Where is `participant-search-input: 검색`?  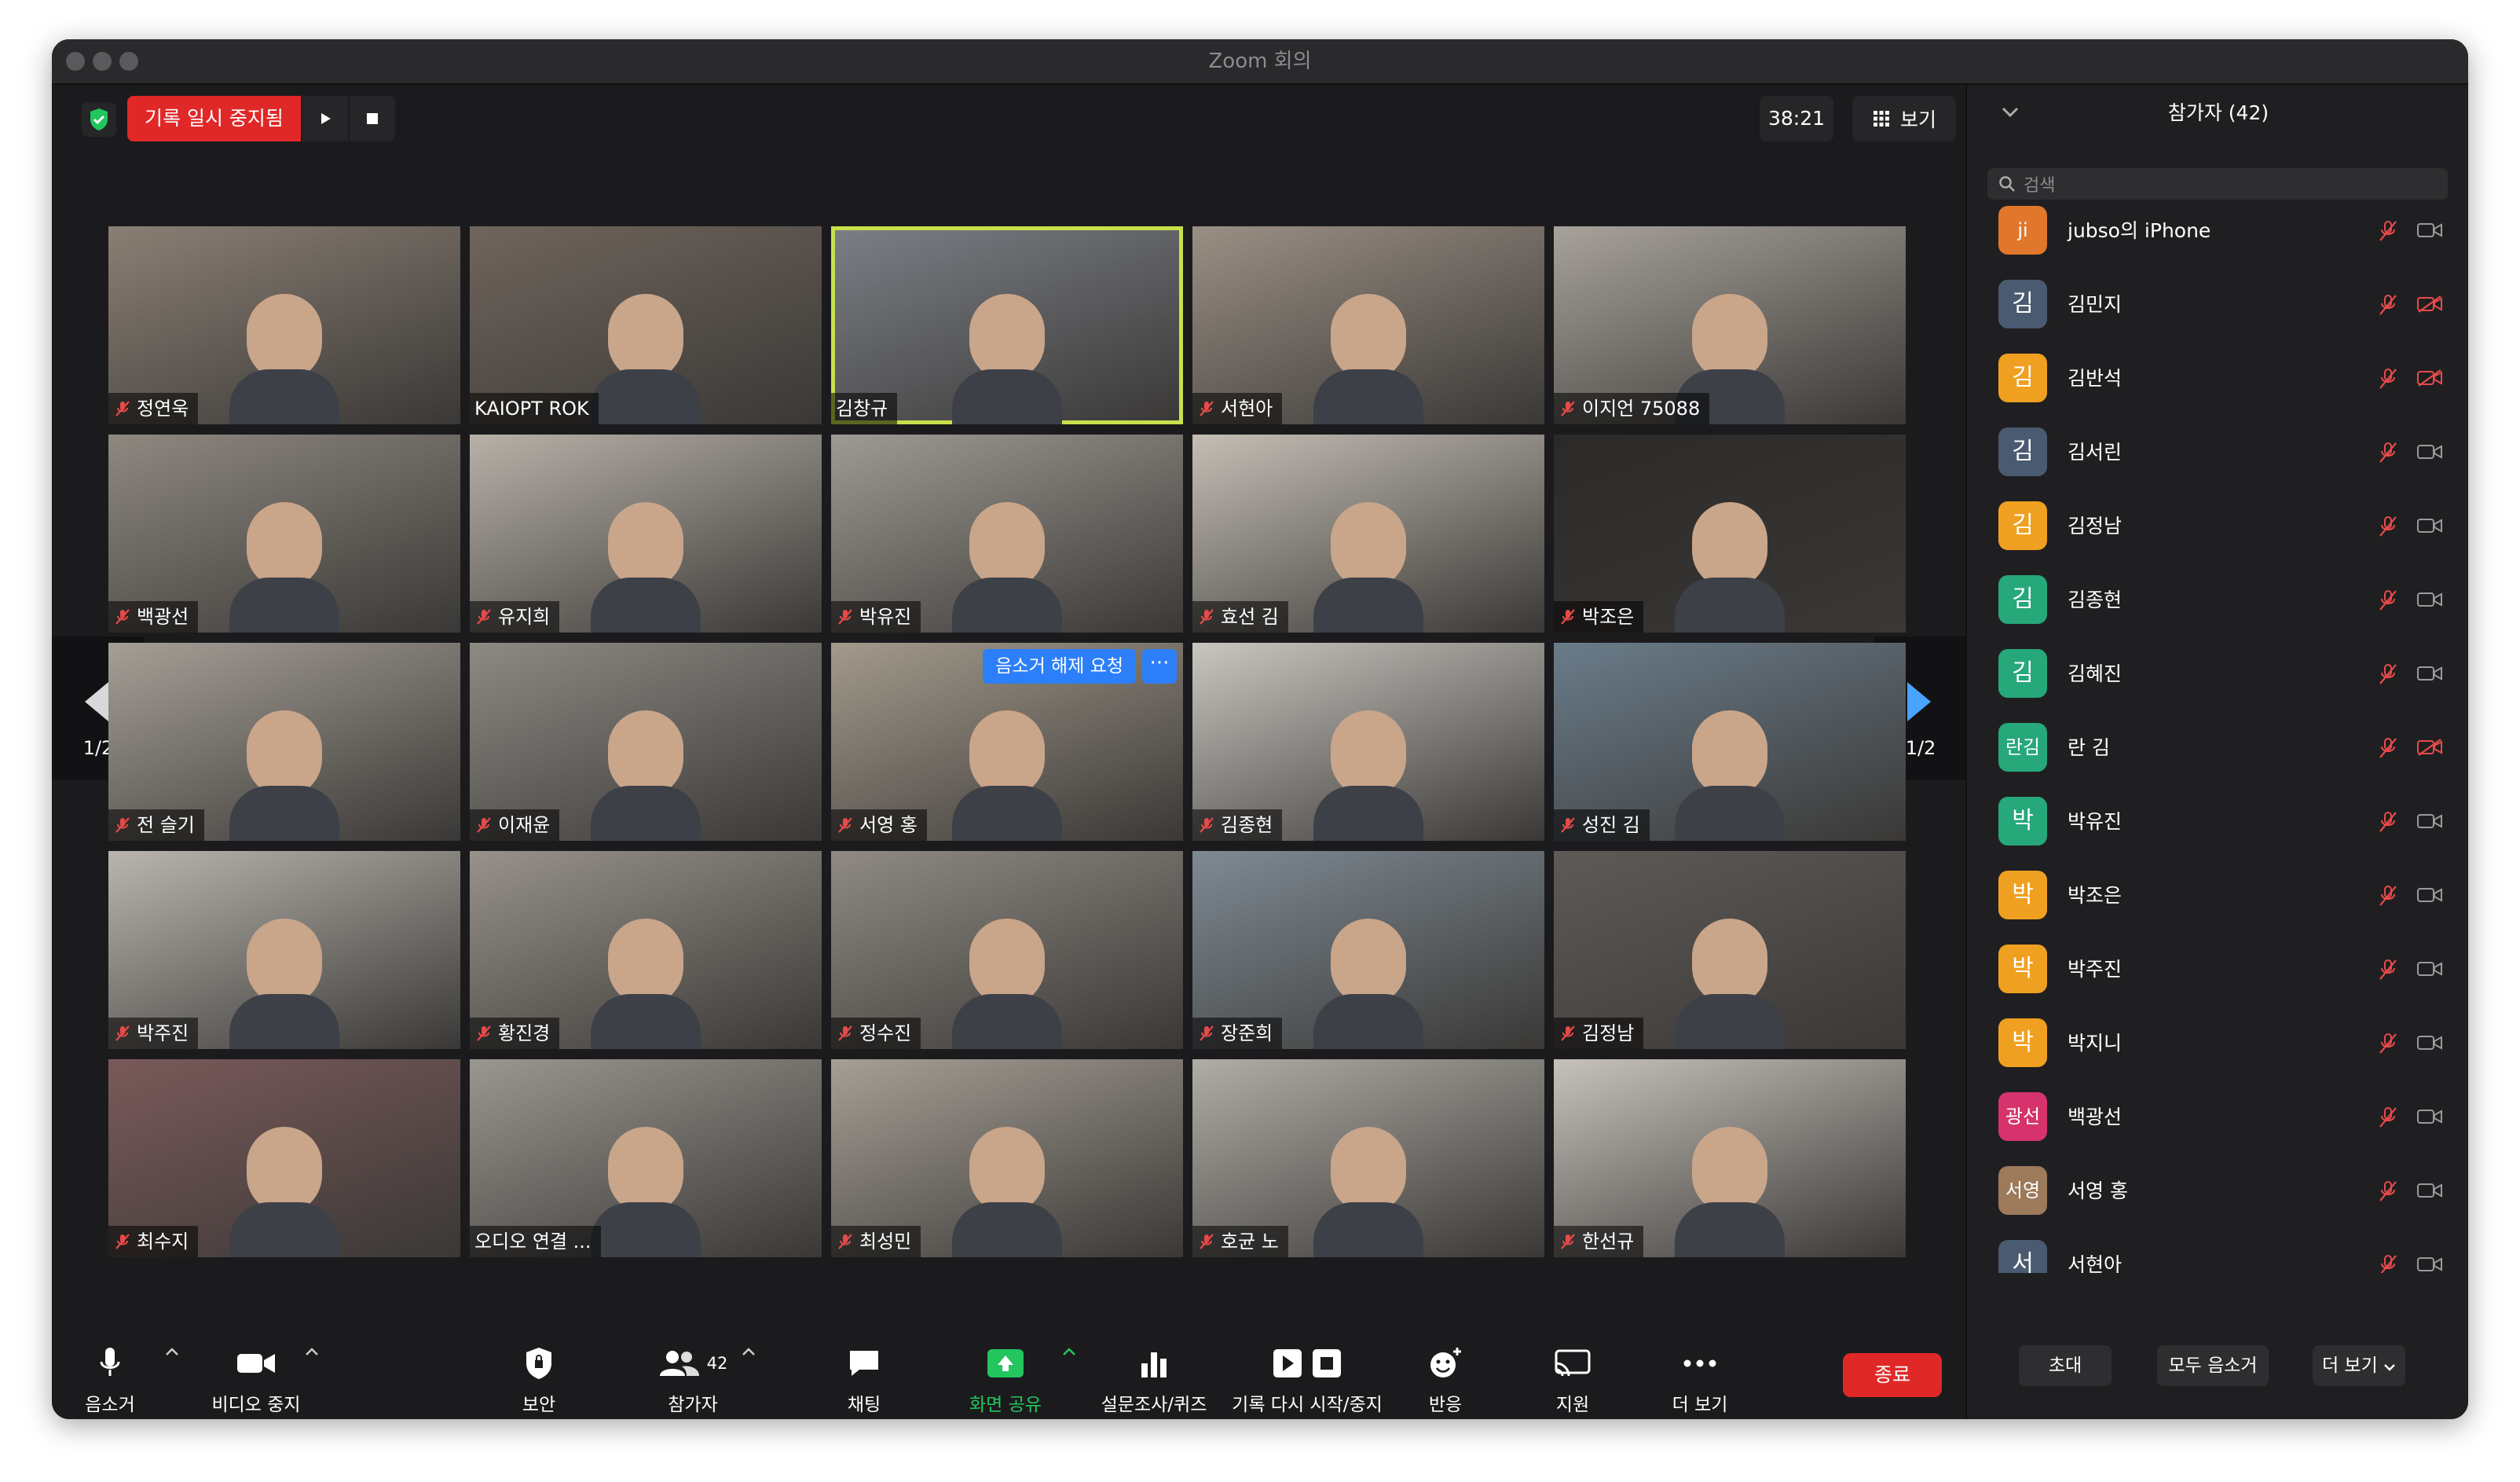 participant-search-input: 검색 is located at coordinates (2217, 184).